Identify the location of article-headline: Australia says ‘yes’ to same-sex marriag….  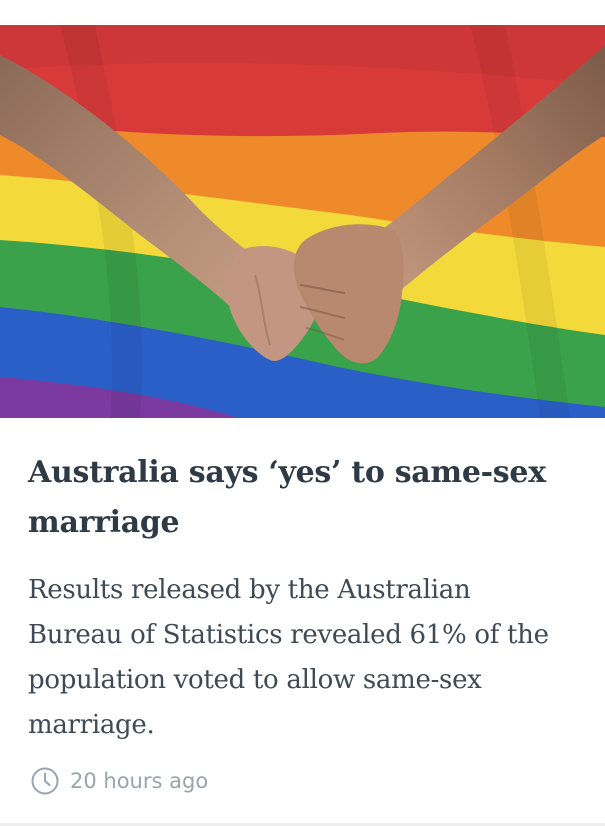
(288, 498).